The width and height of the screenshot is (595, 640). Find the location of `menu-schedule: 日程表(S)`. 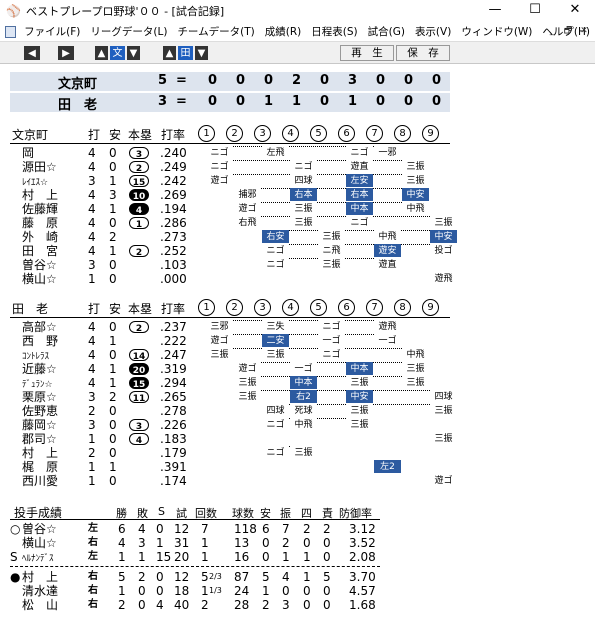

menu-schedule: 日程表(S) is located at coordinates (334, 31).